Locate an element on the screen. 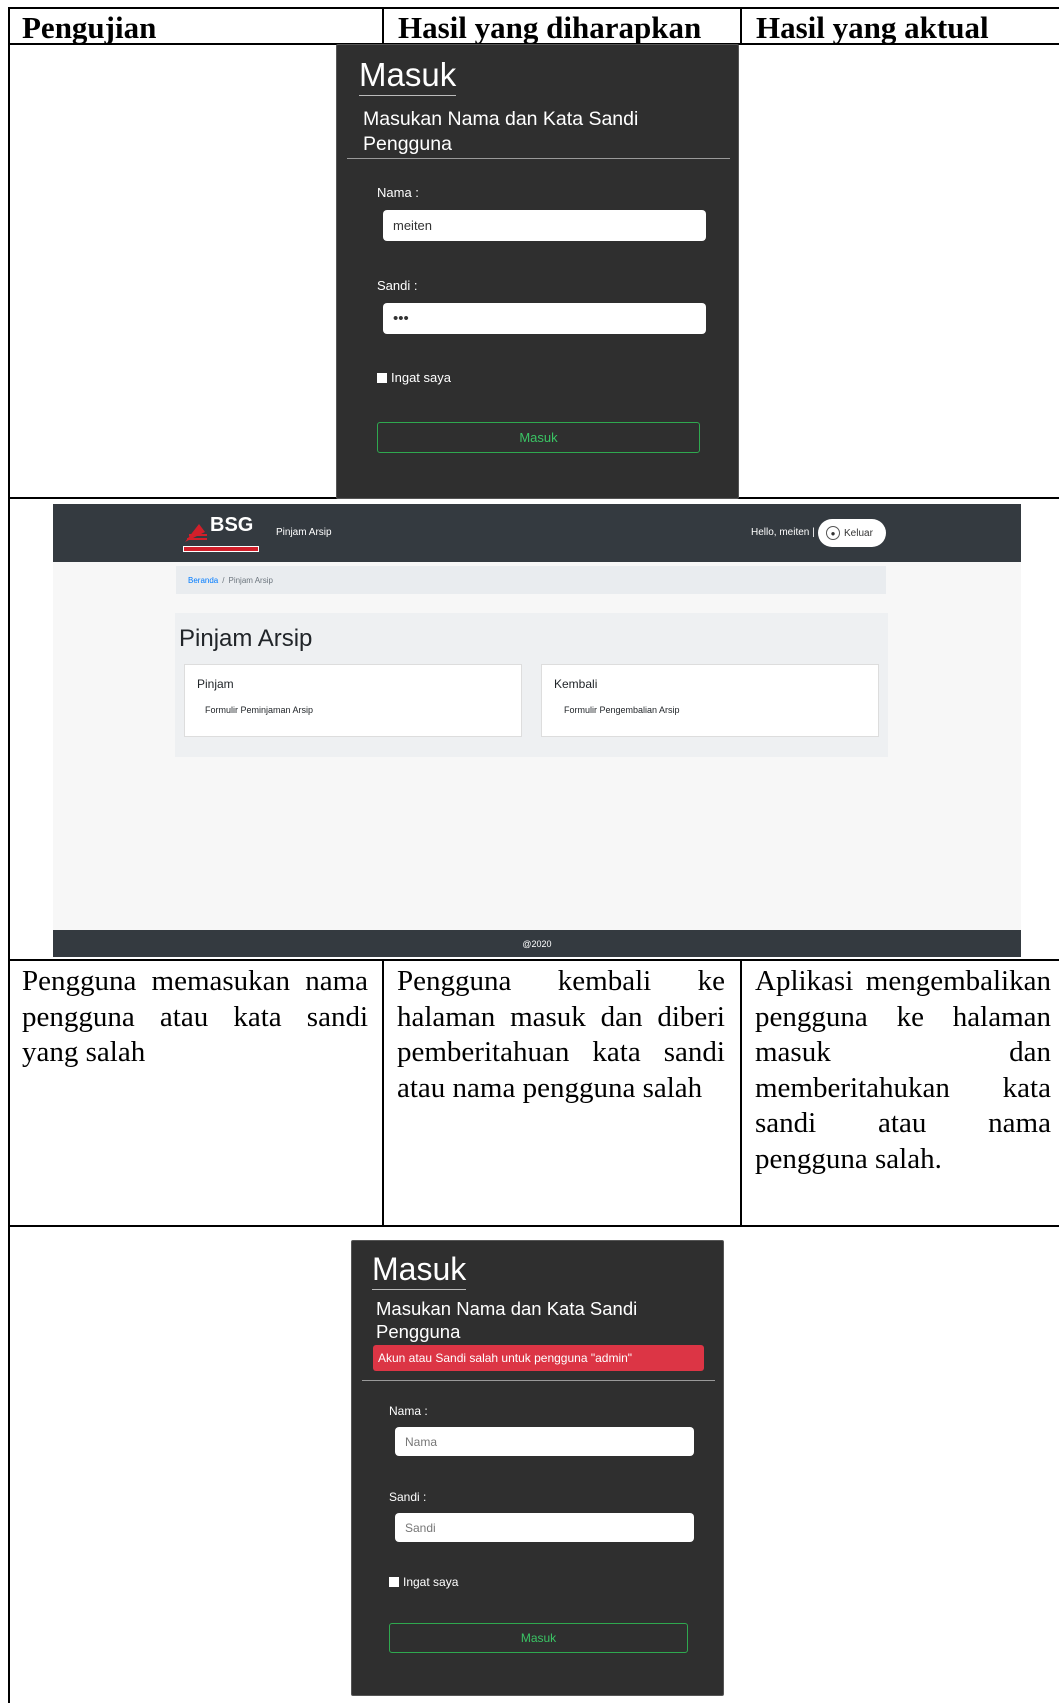 This screenshot has height=1703, width=1059. card-title: Pinjam is located at coordinates (215, 684).